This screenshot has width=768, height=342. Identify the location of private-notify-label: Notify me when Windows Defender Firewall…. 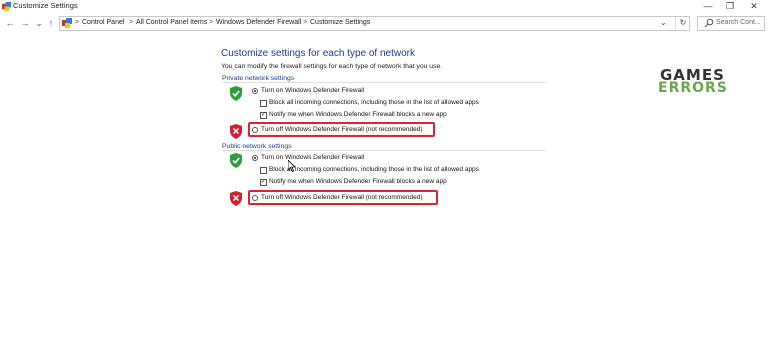
(358, 114).